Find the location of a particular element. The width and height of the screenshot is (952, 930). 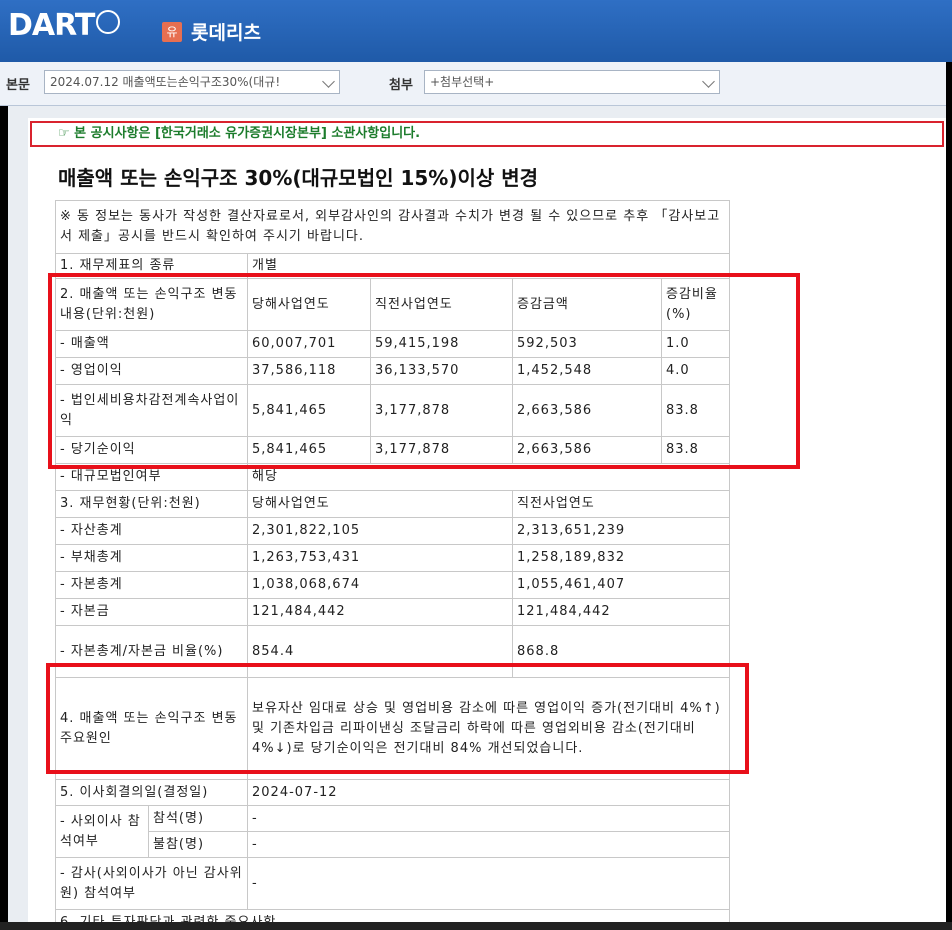

outside-director-label: - 사외이사 참석여부 is located at coordinates (102, 831).